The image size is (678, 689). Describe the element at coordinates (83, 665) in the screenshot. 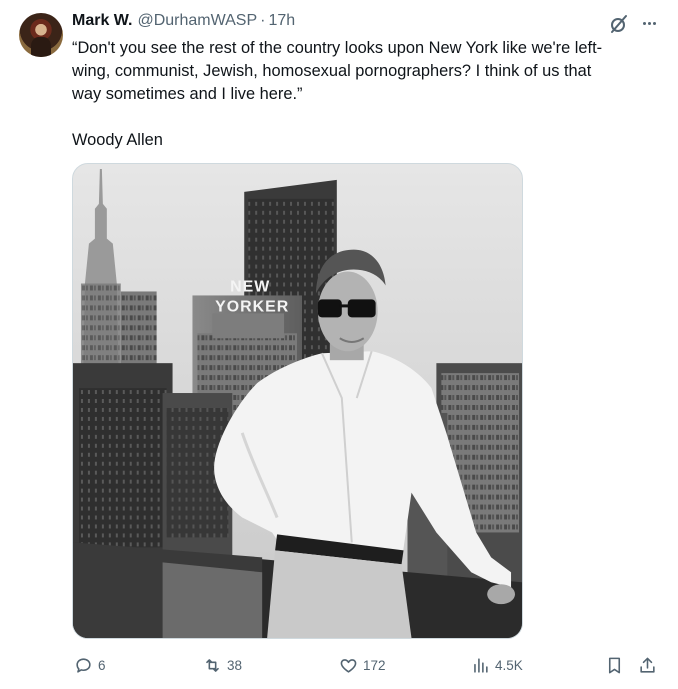

I see `reply-icon` at that location.